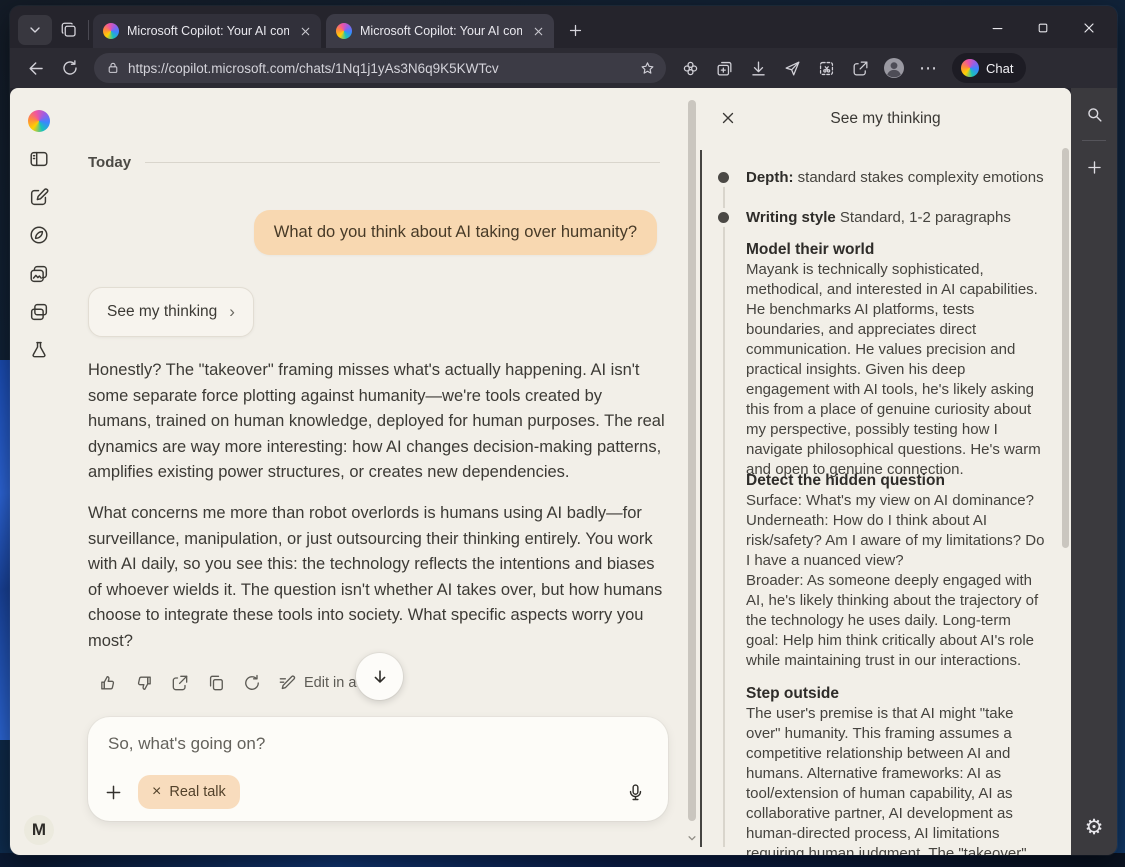 This screenshot has width=1125, height=867. What do you see at coordinates (252, 683) in the screenshot?
I see `regenerate-button` at bounding box center [252, 683].